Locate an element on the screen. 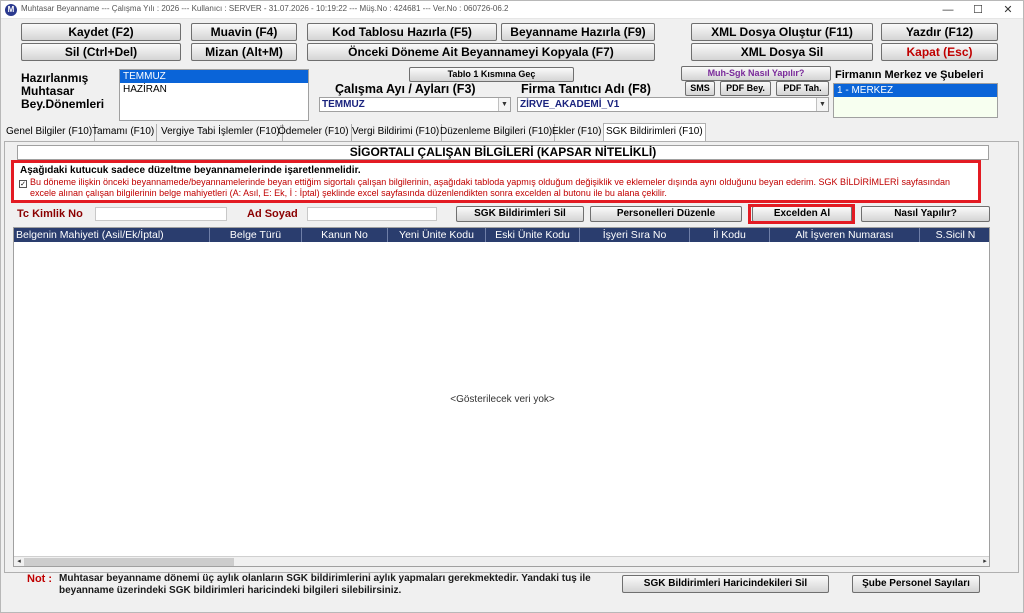 This screenshot has height=613, width=1024. nasil-yapilir-button: Nasıl Yapılır? is located at coordinates (925, 214).